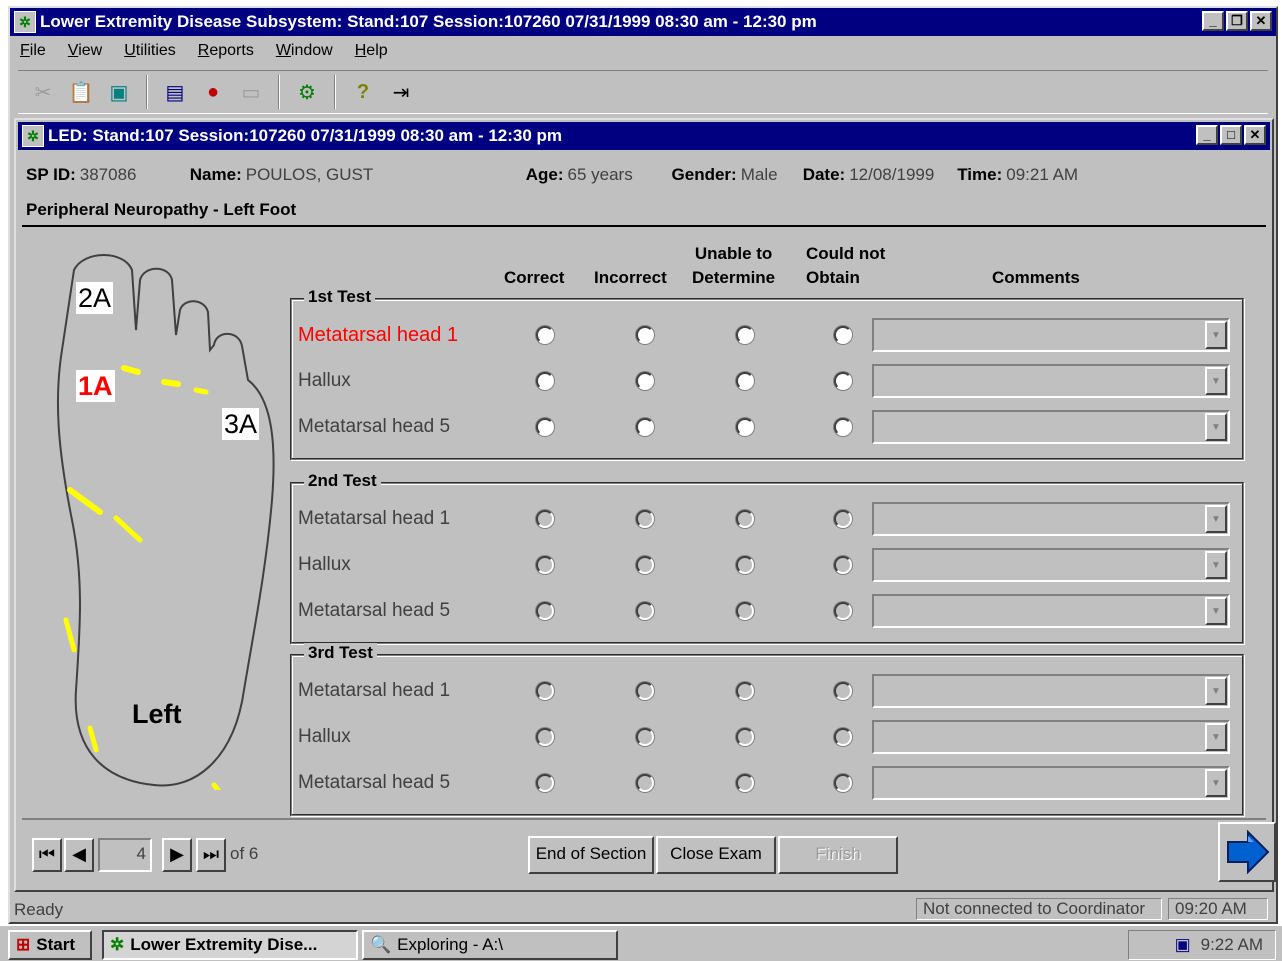 Image resolution: width=1282 pixels, height=961 pixels. I want to click on exit-icon: ⇥, so click(401, 92).